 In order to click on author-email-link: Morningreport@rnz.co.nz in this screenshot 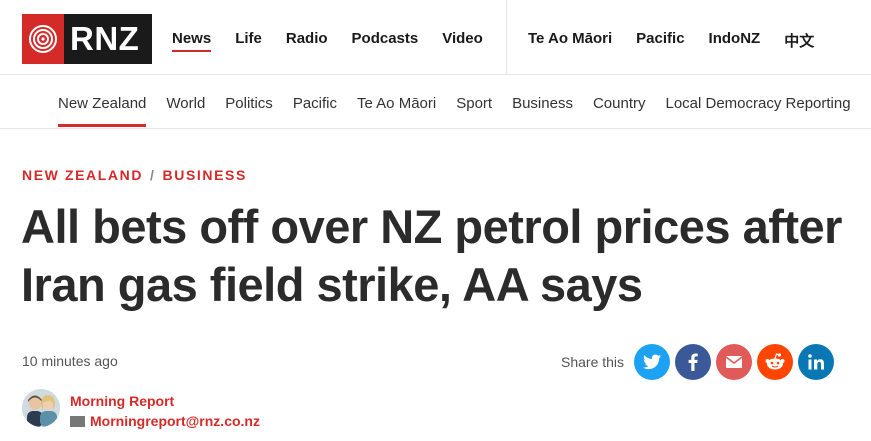, I will do `click(175, 421)`.